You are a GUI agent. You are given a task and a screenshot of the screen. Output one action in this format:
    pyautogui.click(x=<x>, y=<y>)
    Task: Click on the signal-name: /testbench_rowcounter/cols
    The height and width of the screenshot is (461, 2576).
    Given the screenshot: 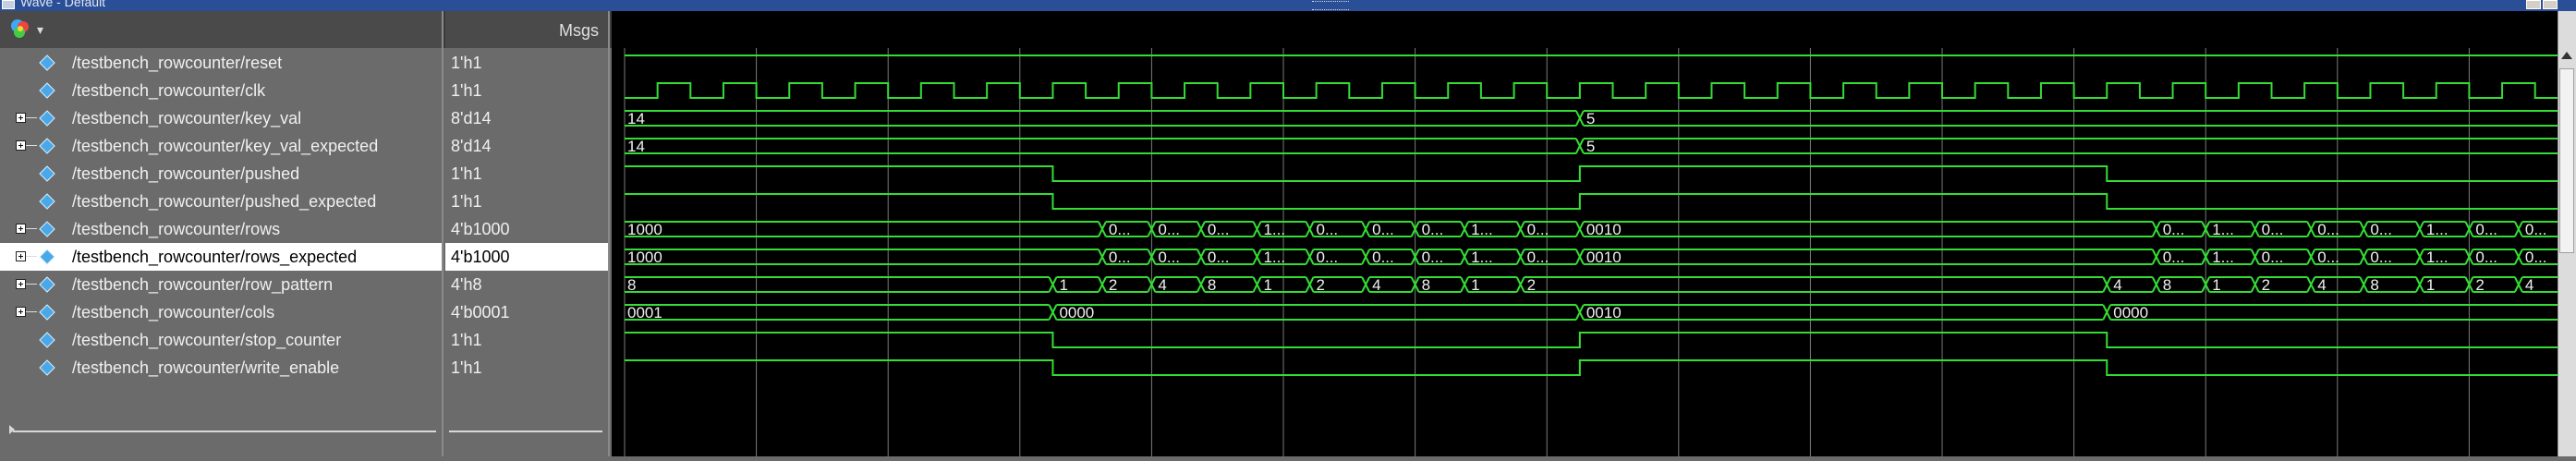 What is the action you would take?
    pyautogui.click(x=173, y=312)
    